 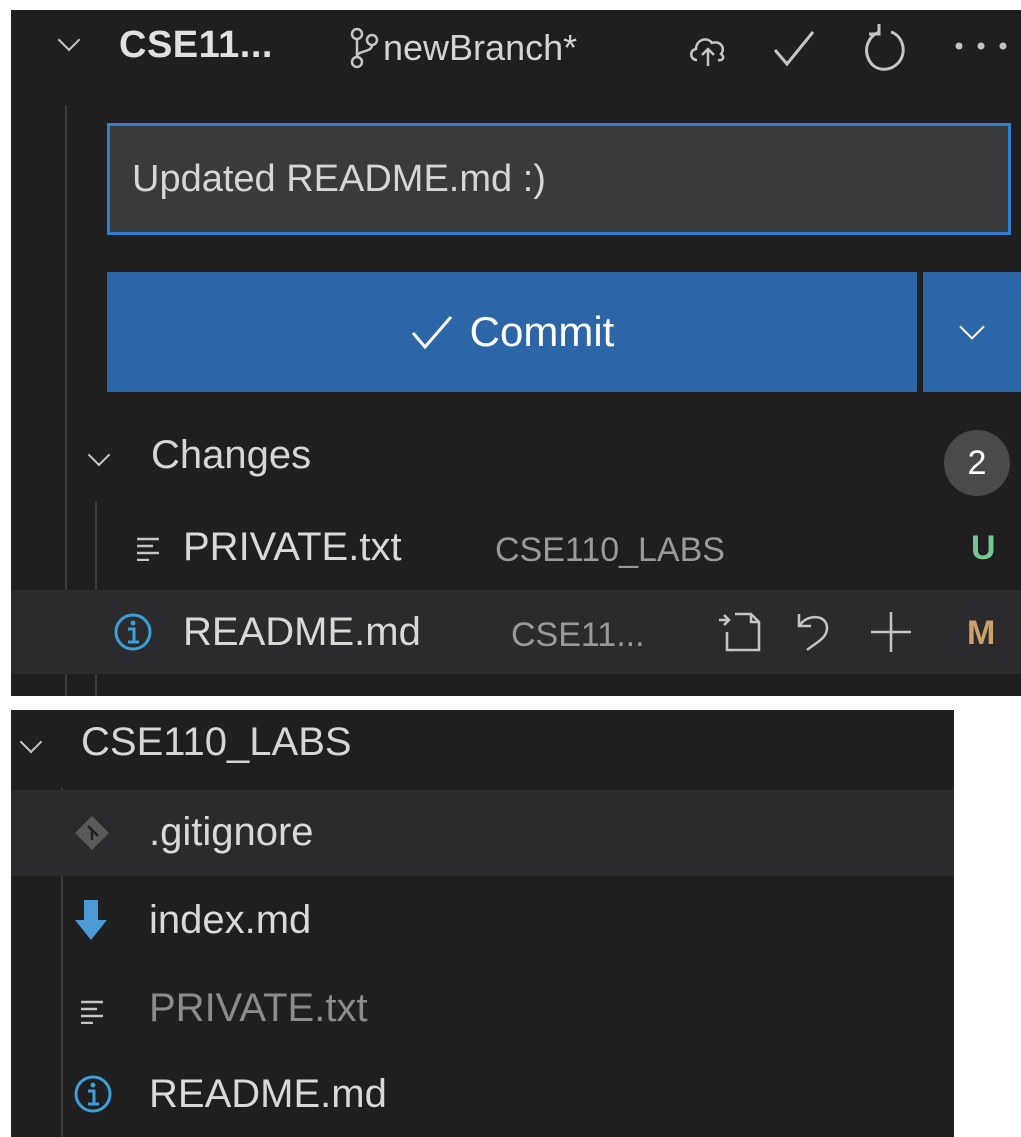 What do you see at coordinates (891, 632) in the screenshot?
I see `stage-changes-icon` at bounding box center [891, 632].